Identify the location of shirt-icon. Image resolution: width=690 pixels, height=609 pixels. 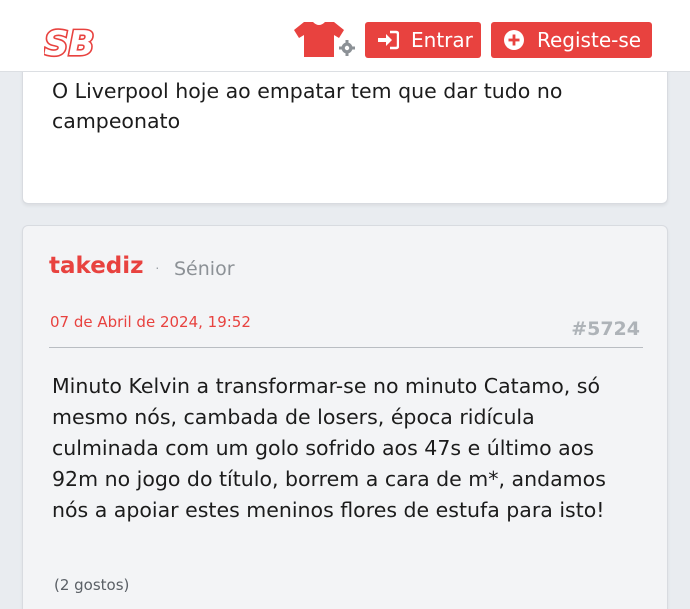
(319, 39).